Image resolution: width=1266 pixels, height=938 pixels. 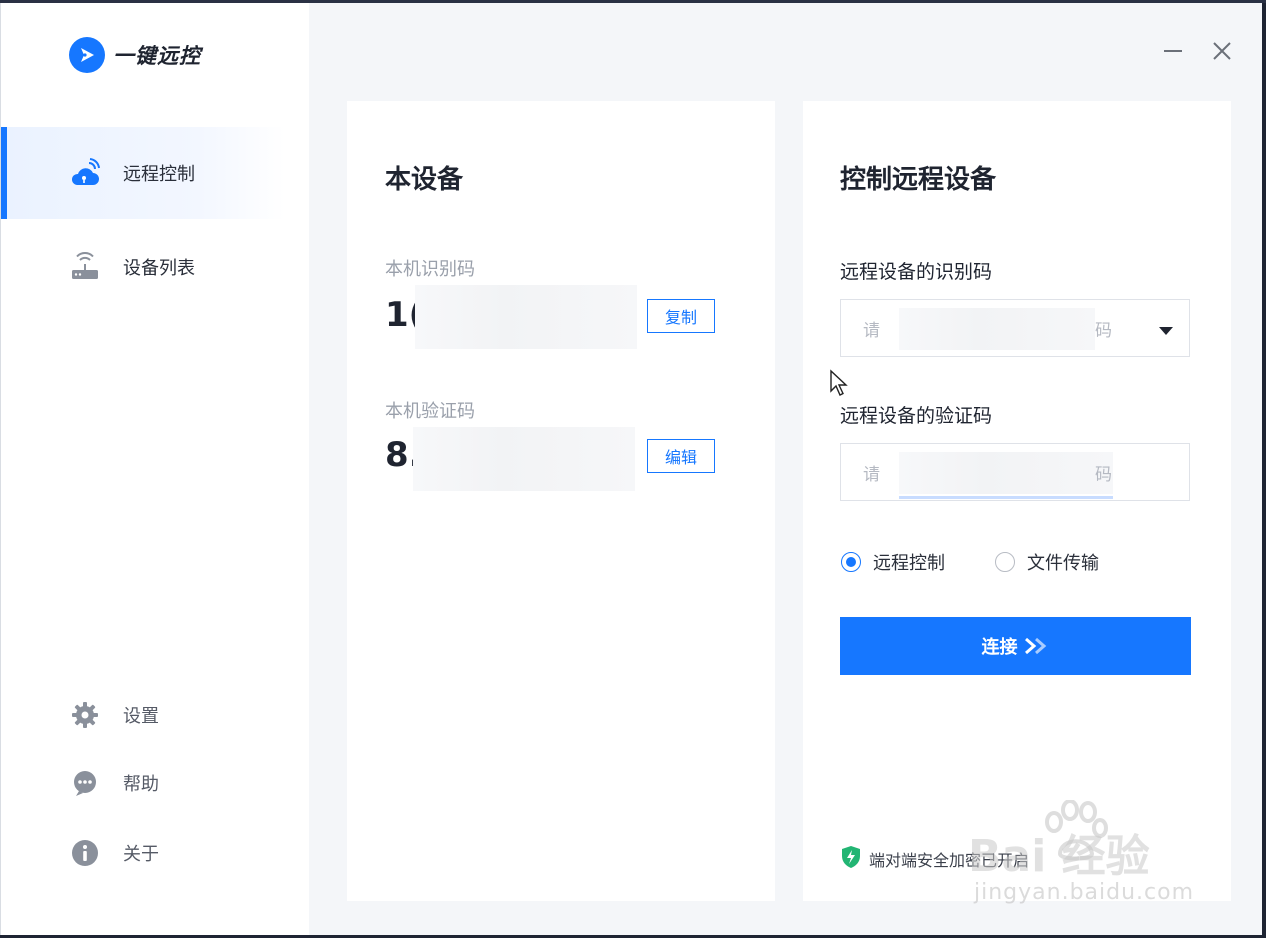 What do you see at coordinates (681, 316) in the screenshot?
I see `copy-button: 复制` at bounding box center [681, 316].